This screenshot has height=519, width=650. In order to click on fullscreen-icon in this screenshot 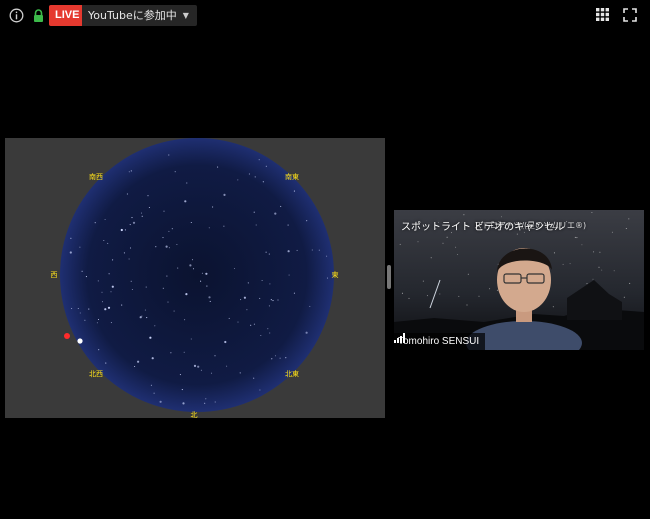, I will do `click(630, 15)`.